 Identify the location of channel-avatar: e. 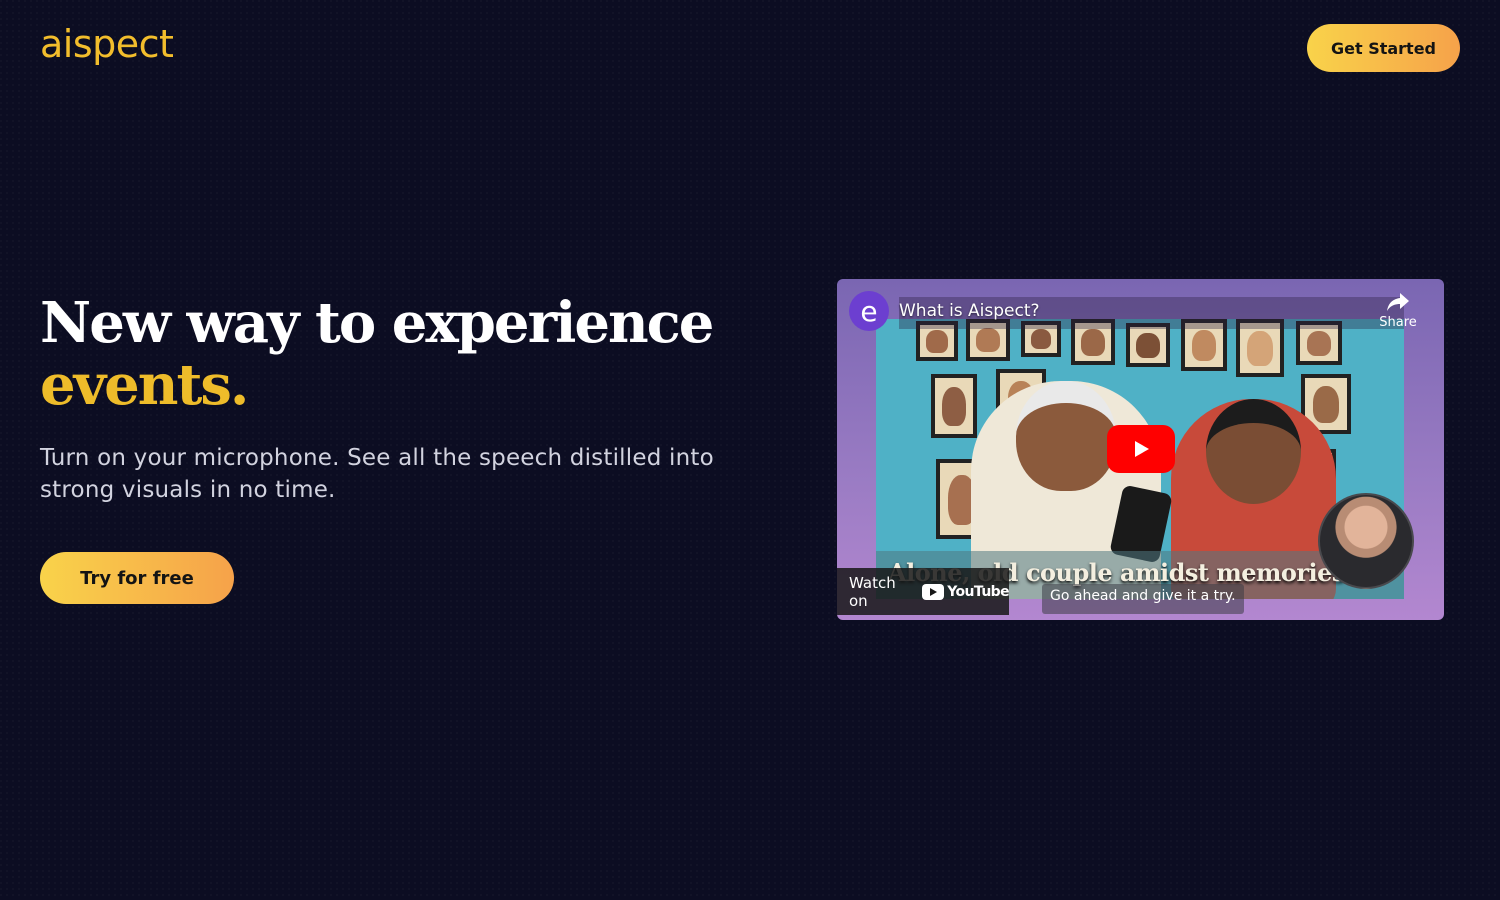
(869, 311).